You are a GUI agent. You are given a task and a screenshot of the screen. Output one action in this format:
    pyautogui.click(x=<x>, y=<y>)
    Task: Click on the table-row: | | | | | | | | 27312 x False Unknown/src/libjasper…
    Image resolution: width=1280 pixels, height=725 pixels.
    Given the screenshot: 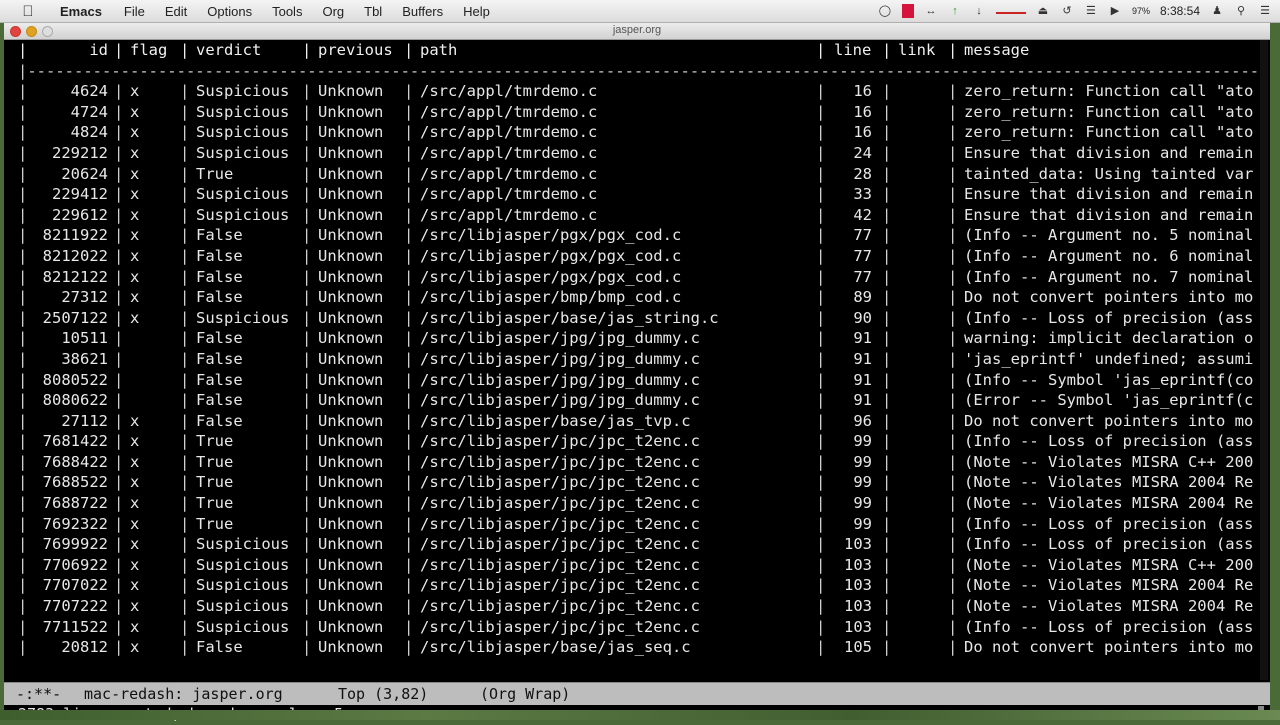 What is the action you would take?
    pyautogui.click(x=637, y=297)
    